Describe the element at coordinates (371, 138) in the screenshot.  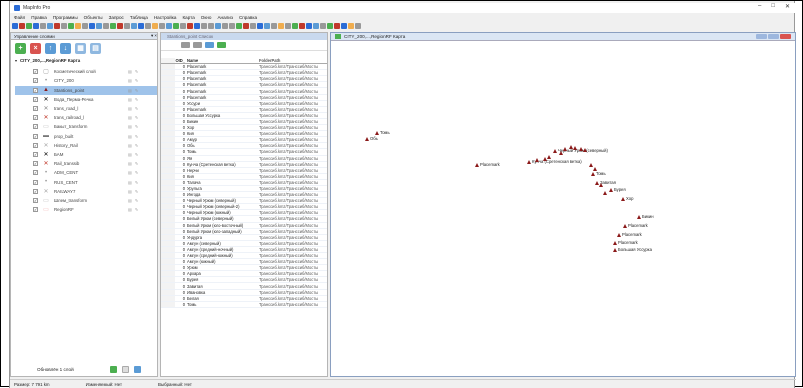
I see `map-station-marker: Обь` at that location.